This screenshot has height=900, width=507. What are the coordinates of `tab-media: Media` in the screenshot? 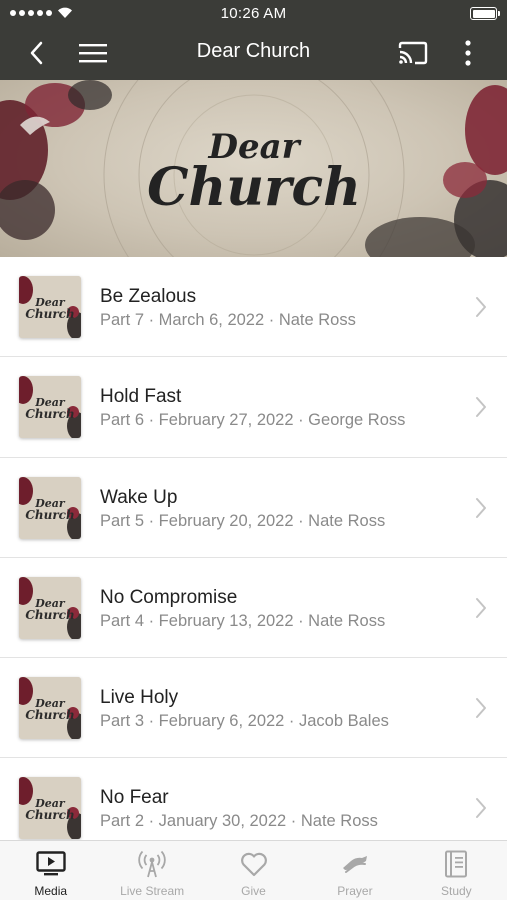 It's located at (50, 870).